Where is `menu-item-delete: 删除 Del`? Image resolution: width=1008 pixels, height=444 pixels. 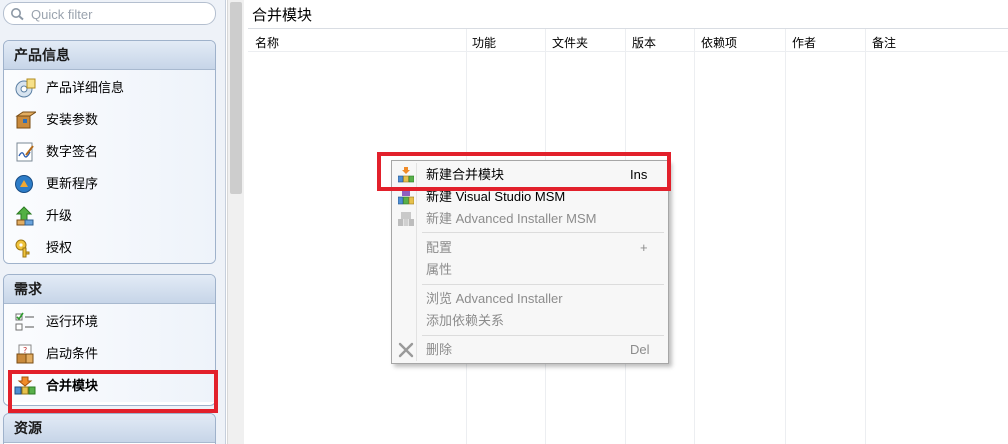
menu-item-delete: 删除 Del is located at coordinates (530, 350).